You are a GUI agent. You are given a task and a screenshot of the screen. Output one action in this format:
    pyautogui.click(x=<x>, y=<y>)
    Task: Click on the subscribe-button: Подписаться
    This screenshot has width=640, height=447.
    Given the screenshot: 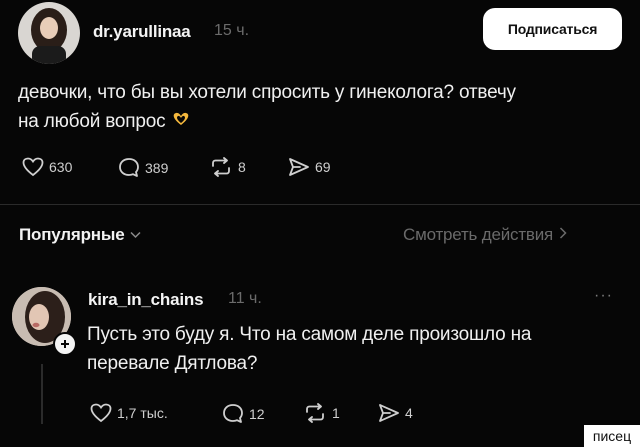 What is the action you would take?
    pyautogui.click(x=552, y=29)
    